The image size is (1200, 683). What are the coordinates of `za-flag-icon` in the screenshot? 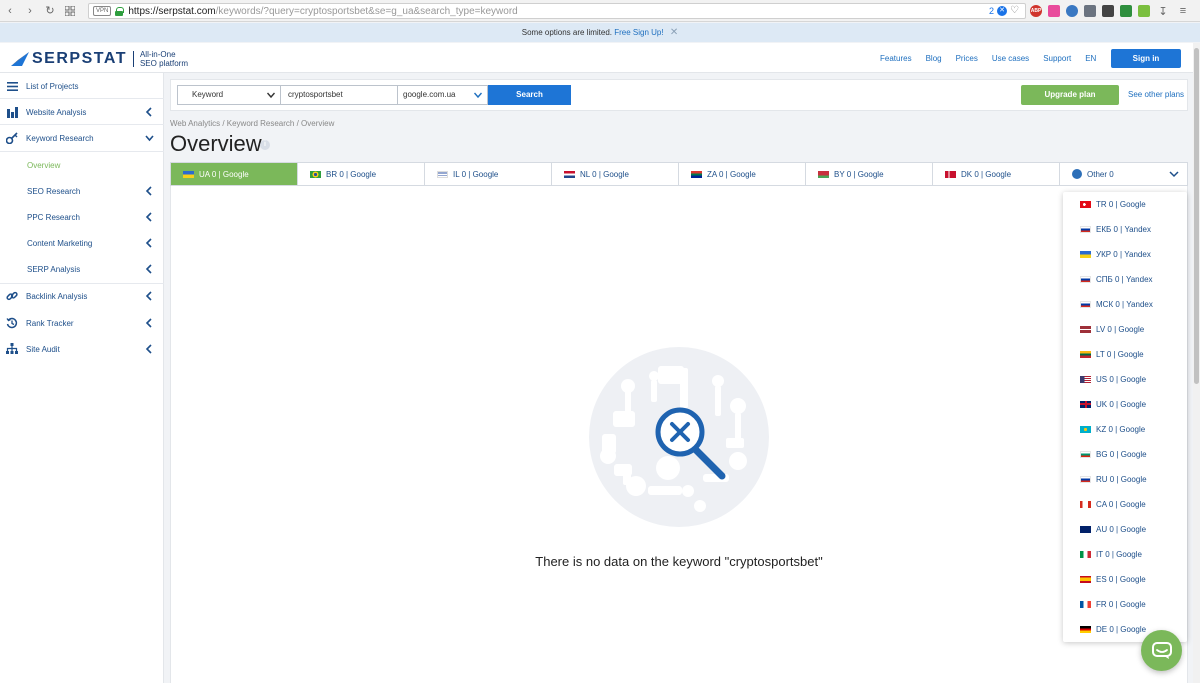 It's located at (696, 174).